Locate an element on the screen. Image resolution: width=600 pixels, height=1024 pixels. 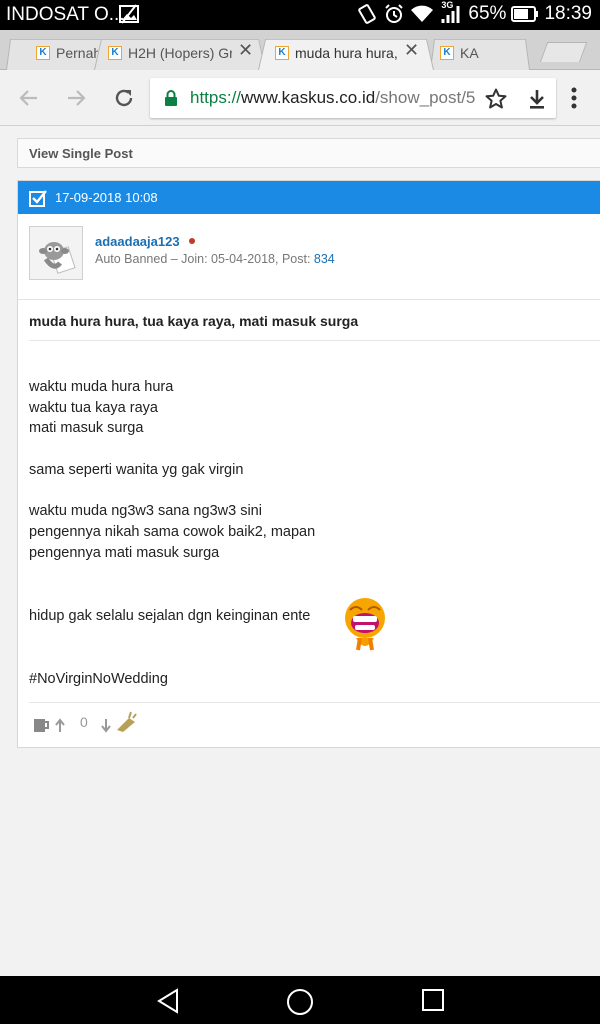
avatar is located at coordinates (56, 253).